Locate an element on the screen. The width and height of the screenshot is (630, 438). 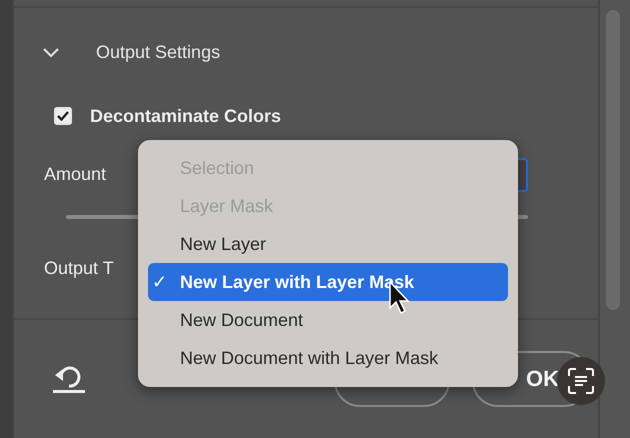
reset-icon is located at coordinates (69, 379).